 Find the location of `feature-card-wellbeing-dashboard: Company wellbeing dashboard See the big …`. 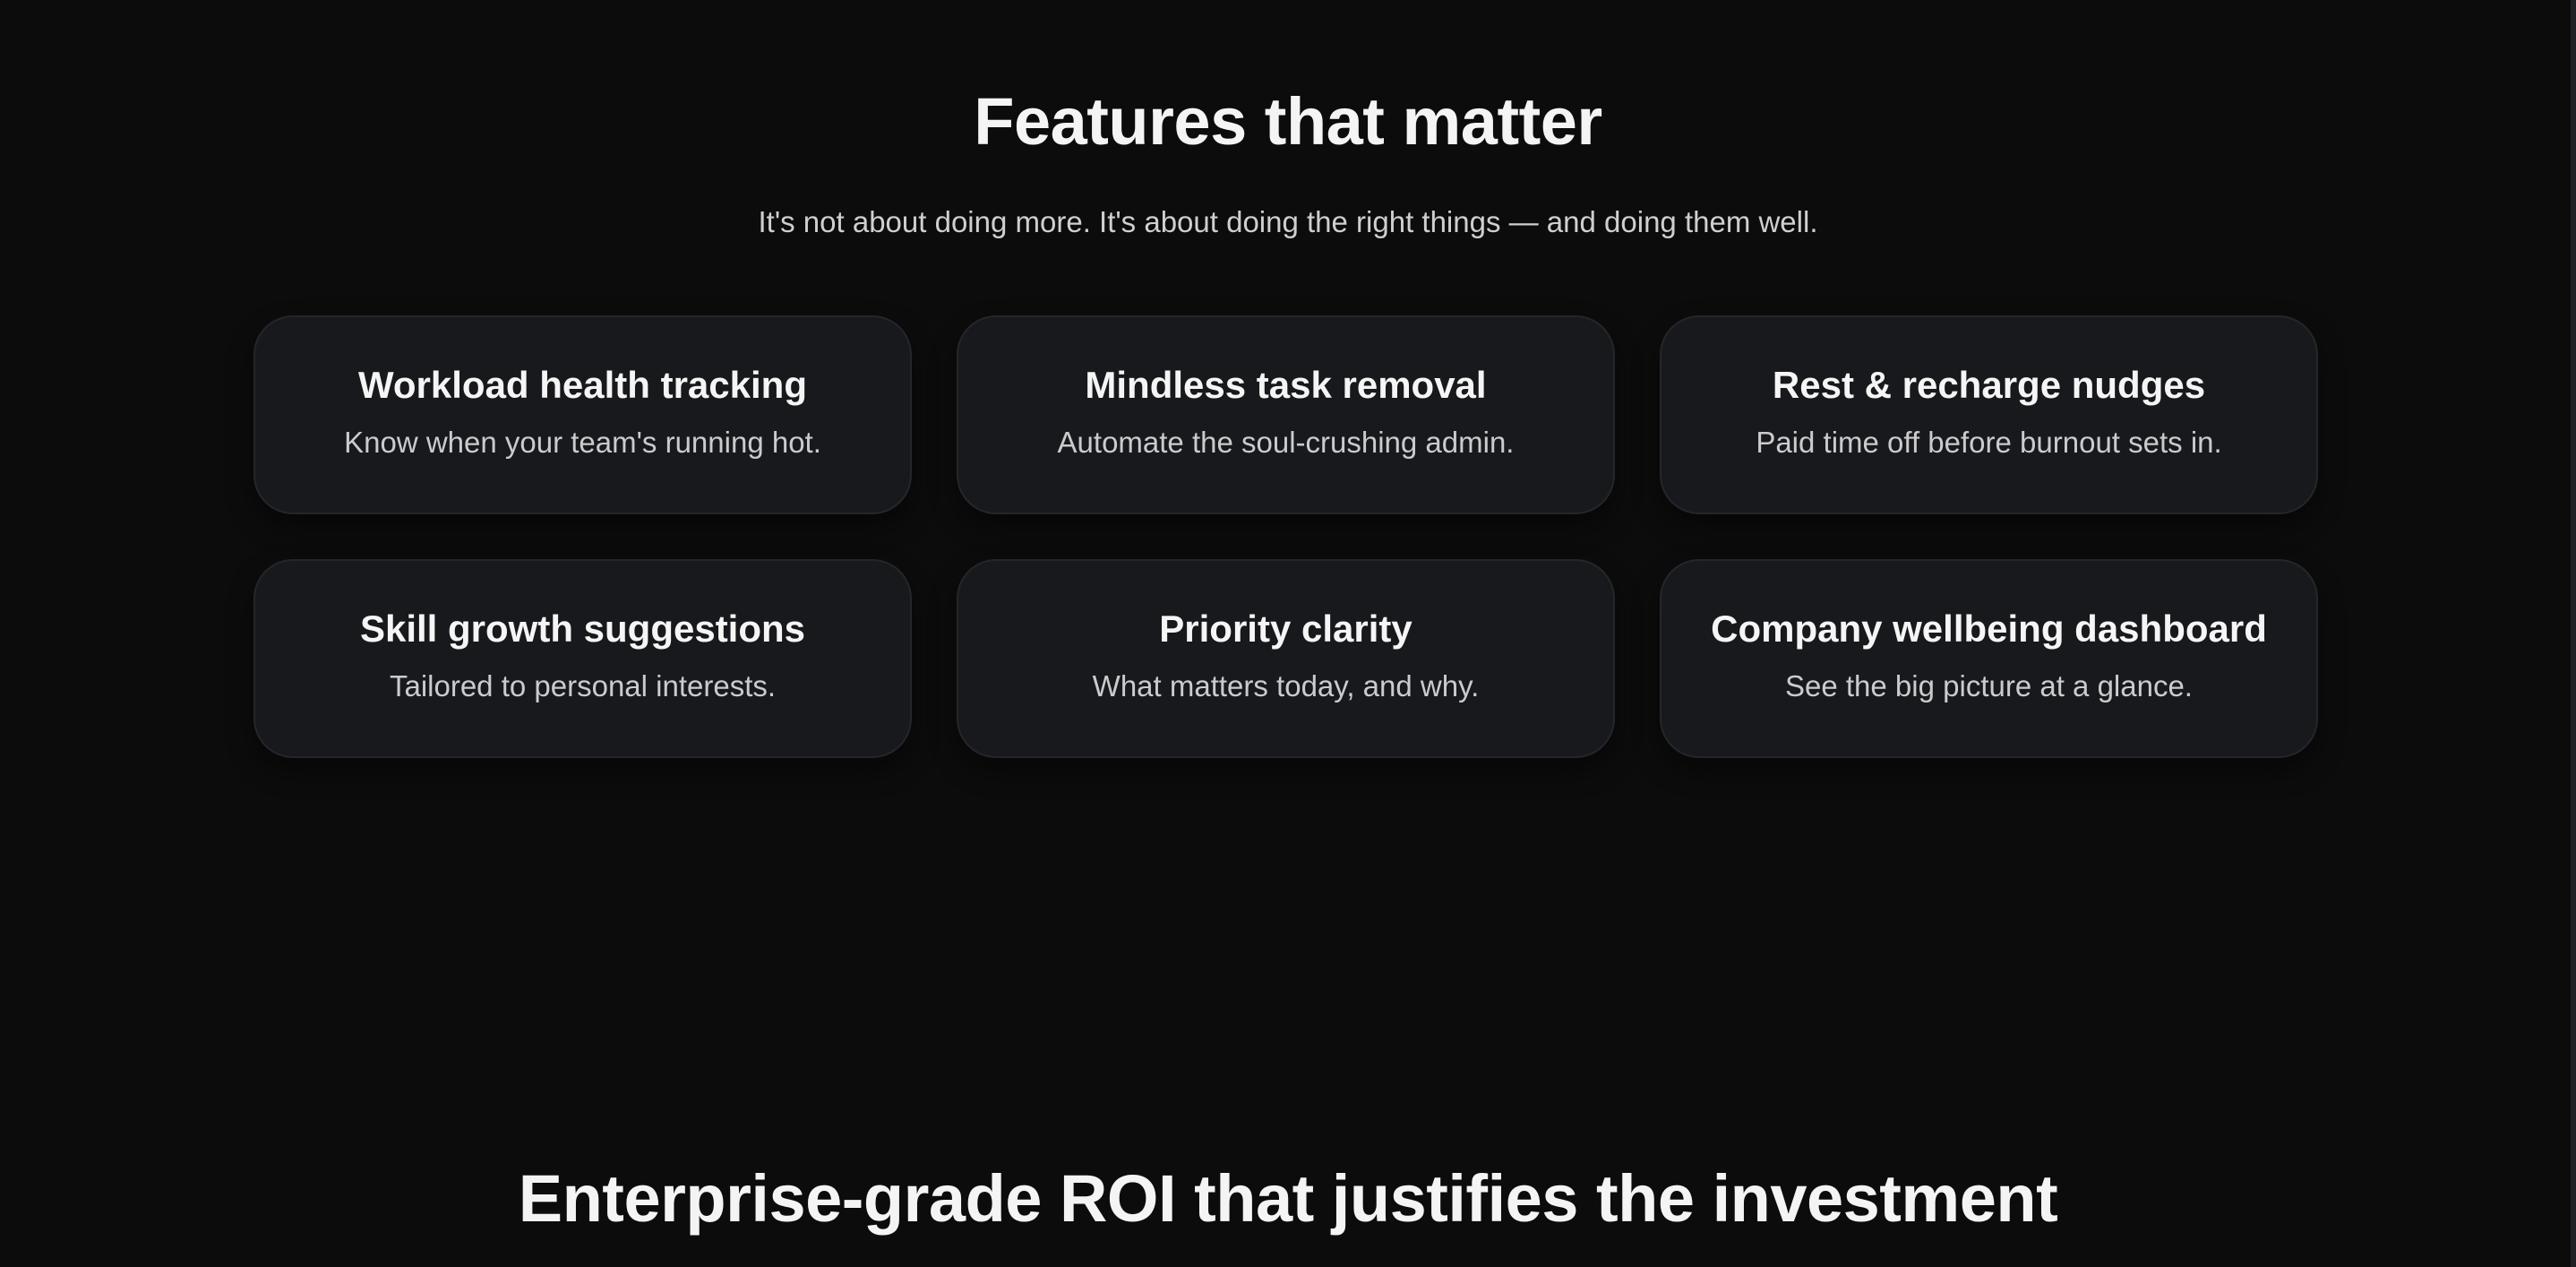

feature-card-wellbeing-dashboard: Company wellbeing dashboard See the big … is located at coordinates (1989, 658).